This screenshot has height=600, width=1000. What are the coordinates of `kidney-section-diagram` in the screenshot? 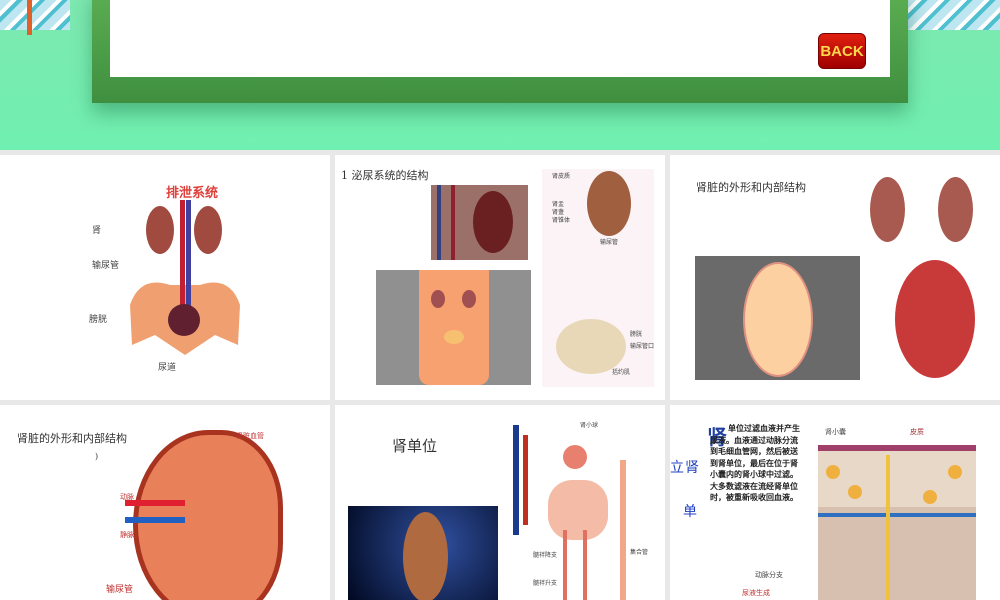 It's located at (777, 318).